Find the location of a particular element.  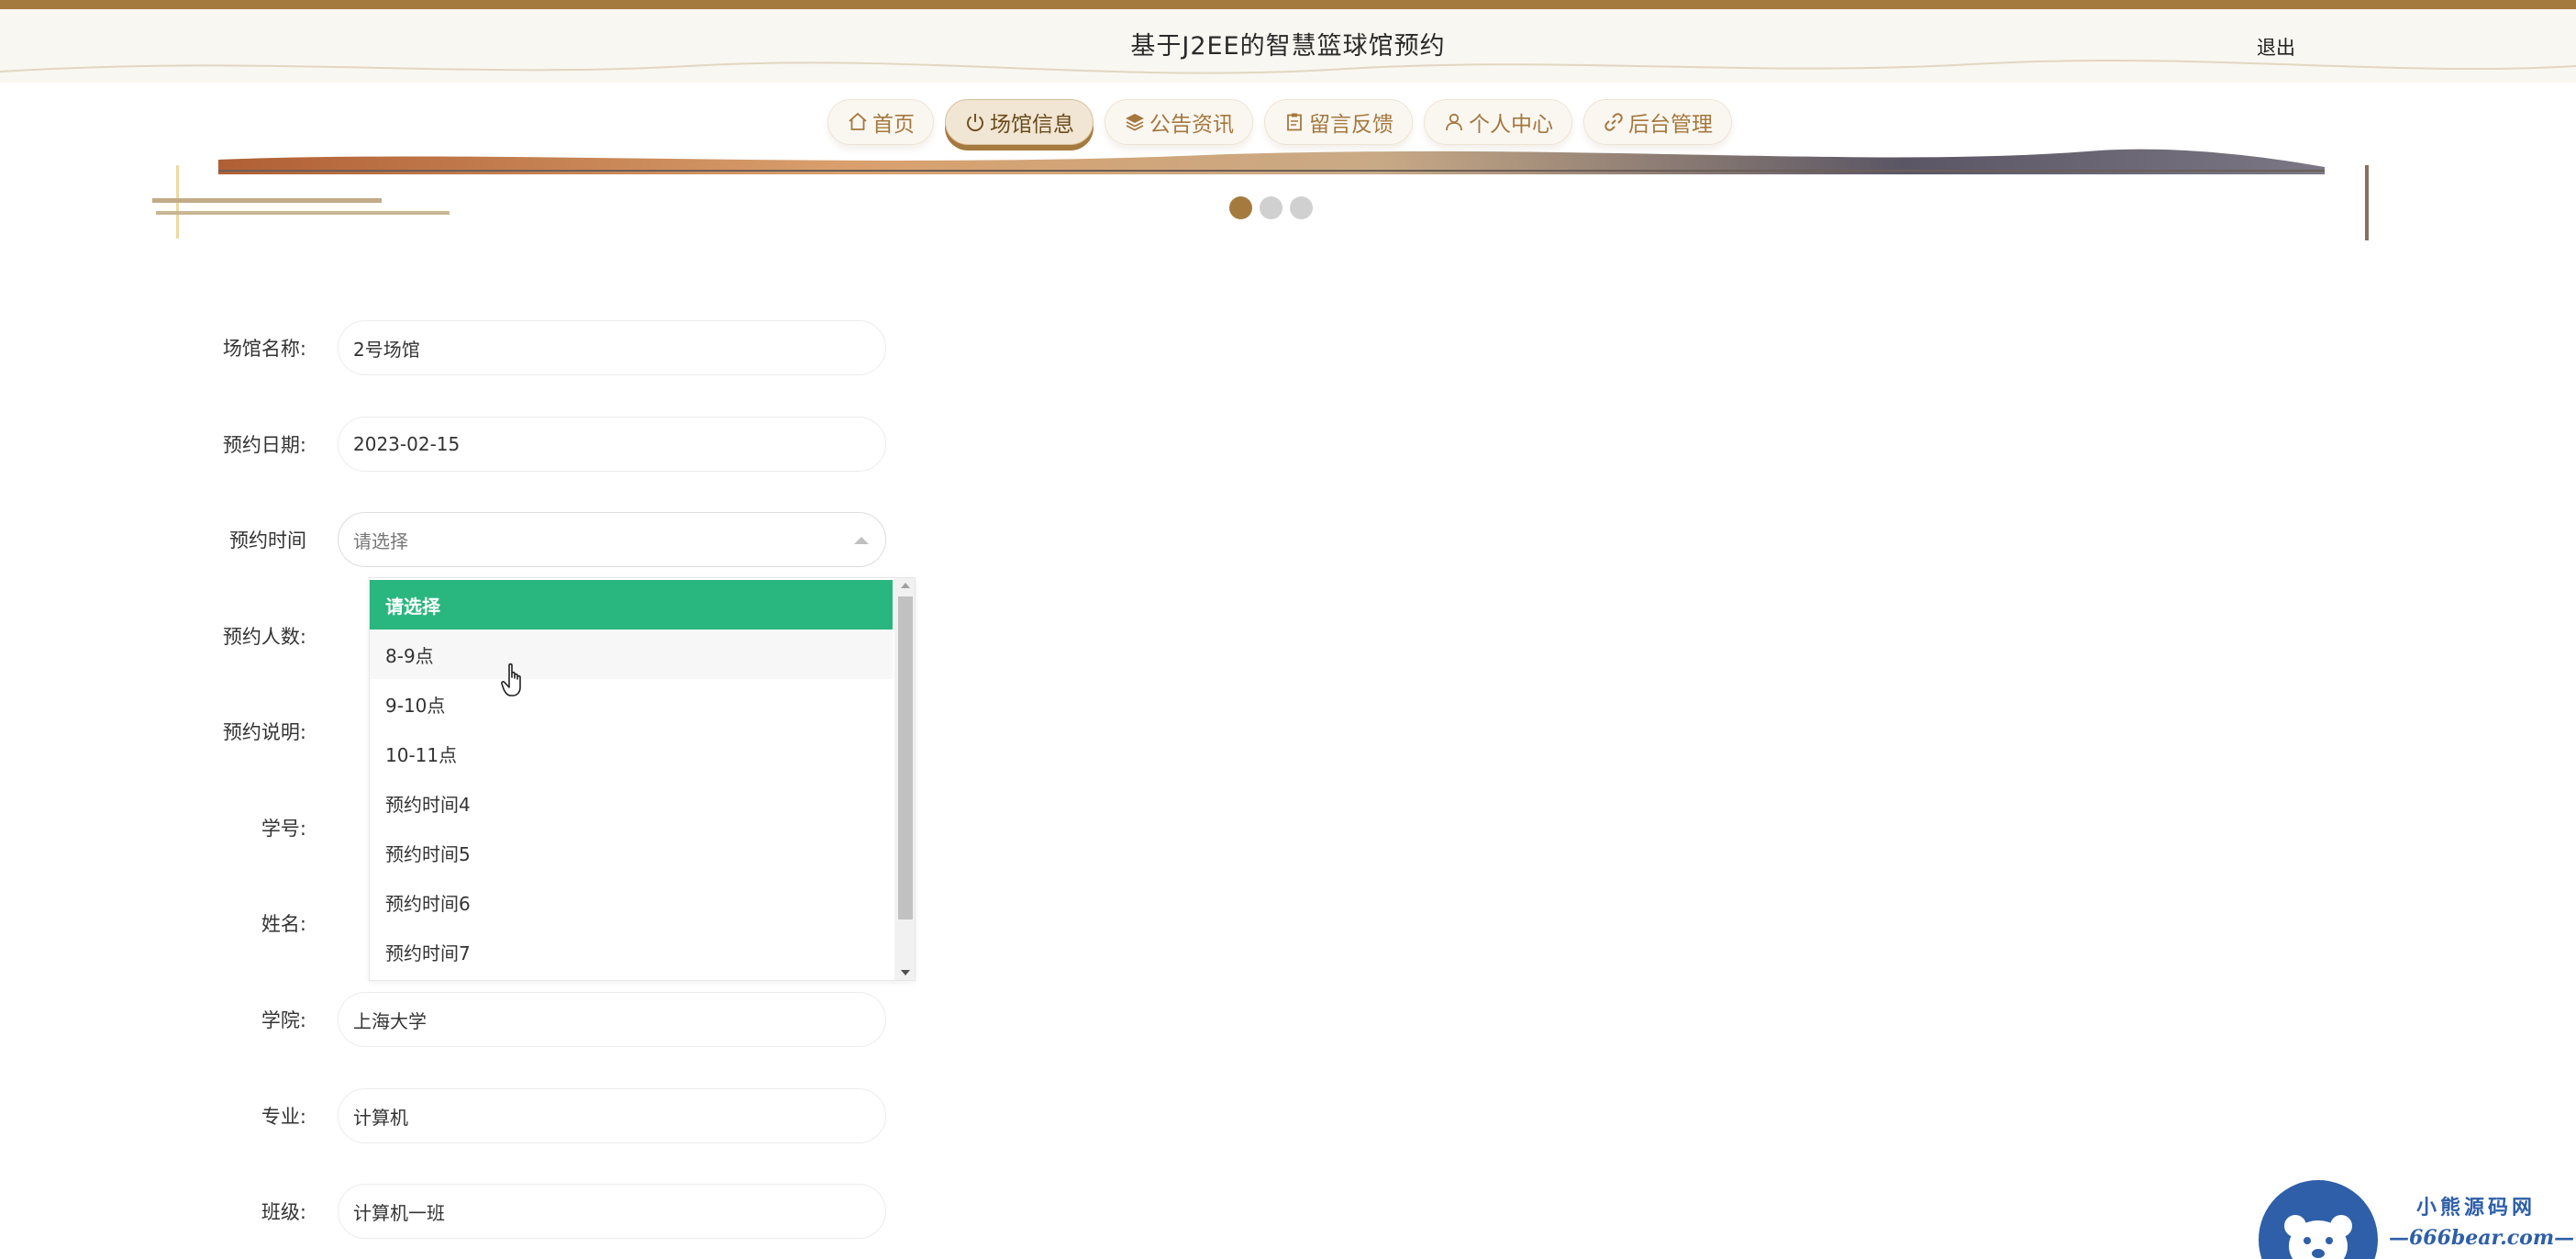

booking-date-input is located at coordinates (612, 444).